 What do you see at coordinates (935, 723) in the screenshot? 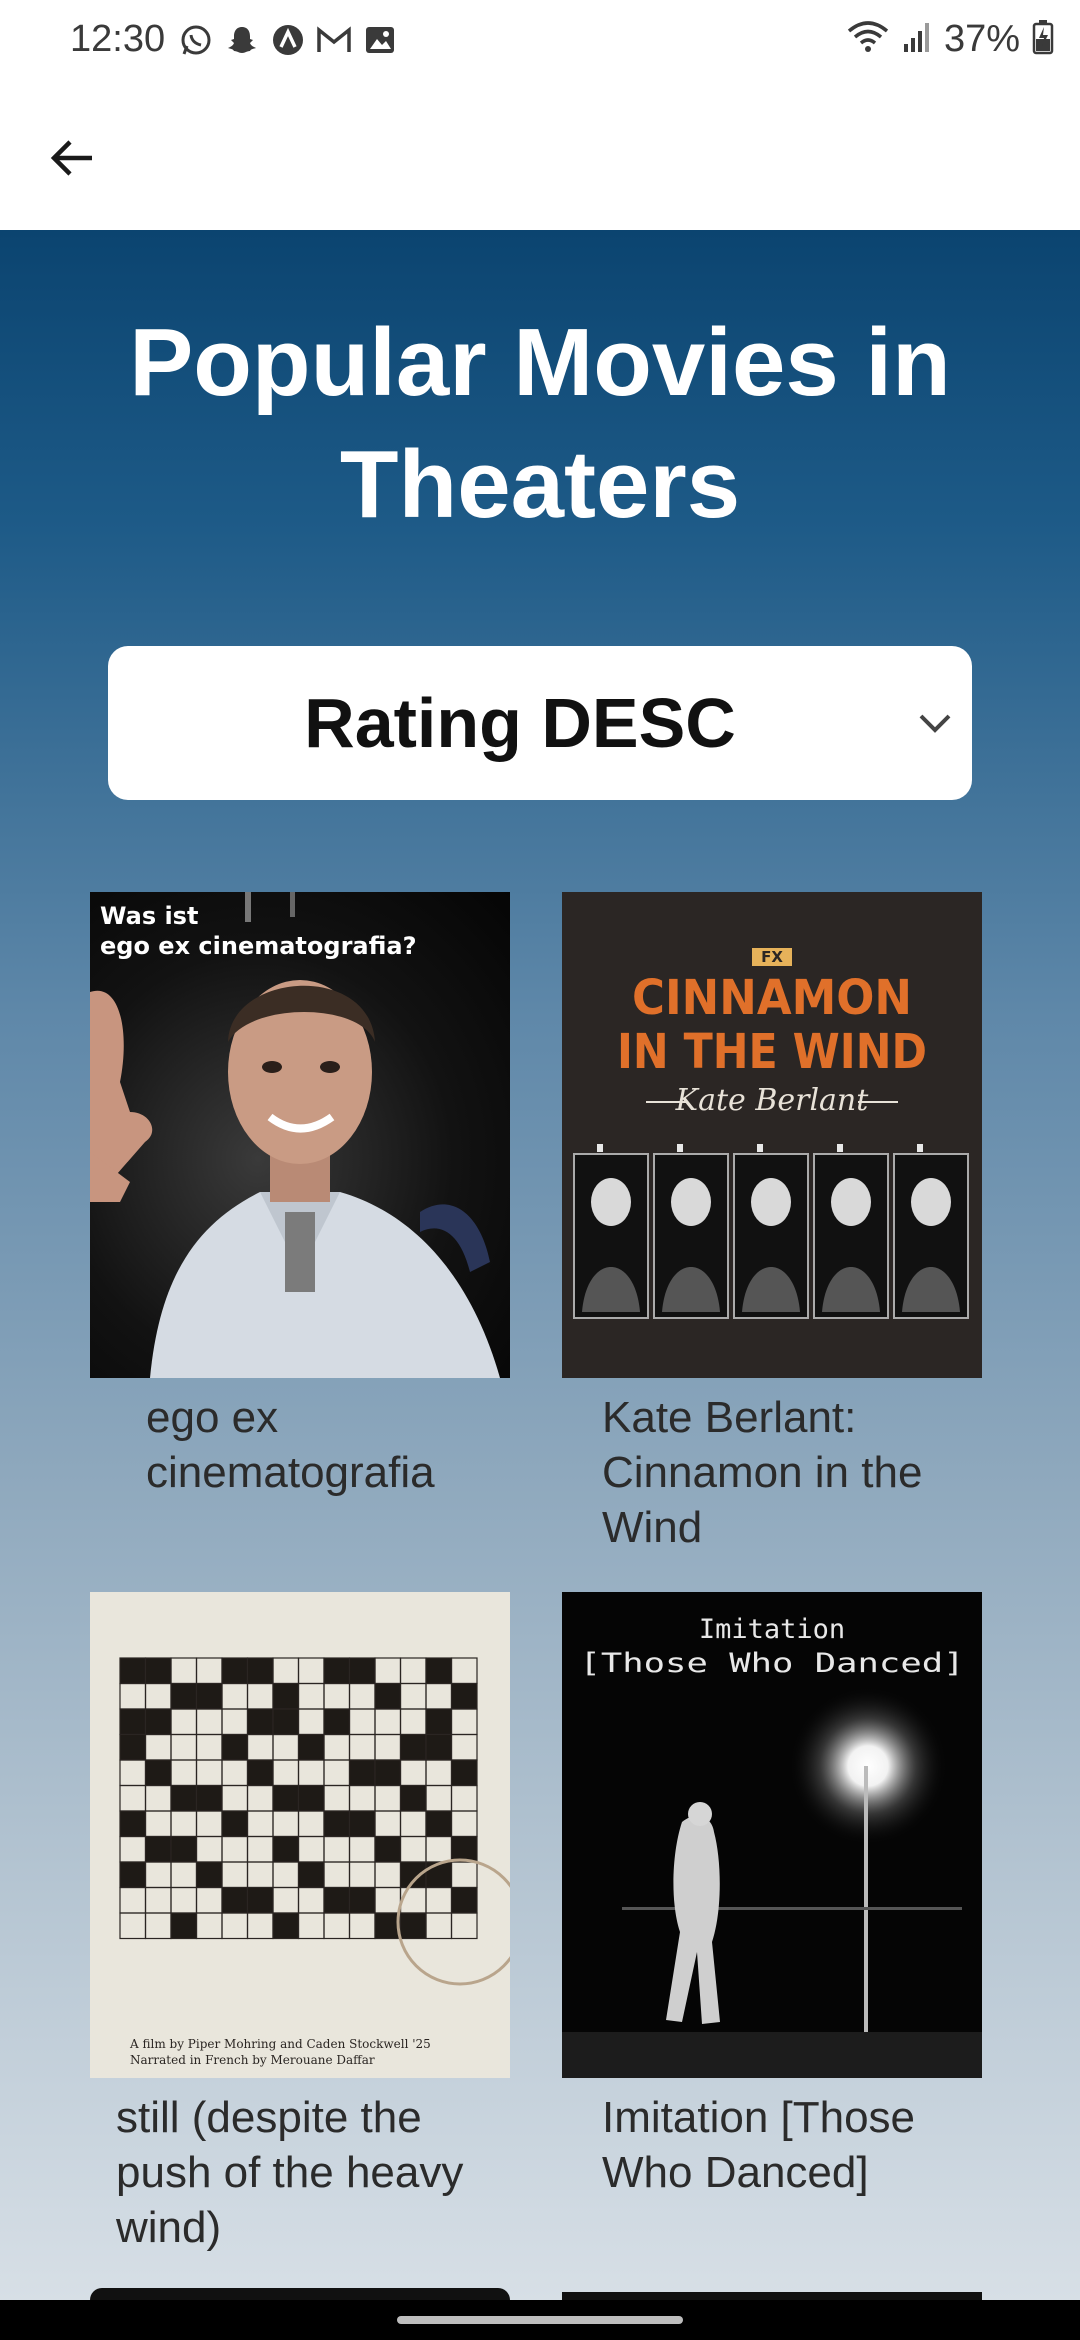
I see `chevron-down-icon` at bounding box center [935, 723].